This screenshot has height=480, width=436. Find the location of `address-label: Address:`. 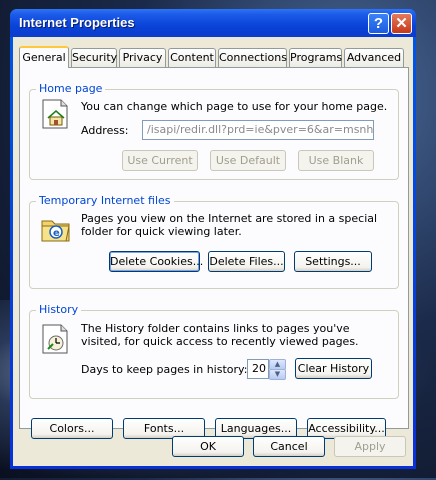

address-label: Address: is located at coordinates (105, 130).